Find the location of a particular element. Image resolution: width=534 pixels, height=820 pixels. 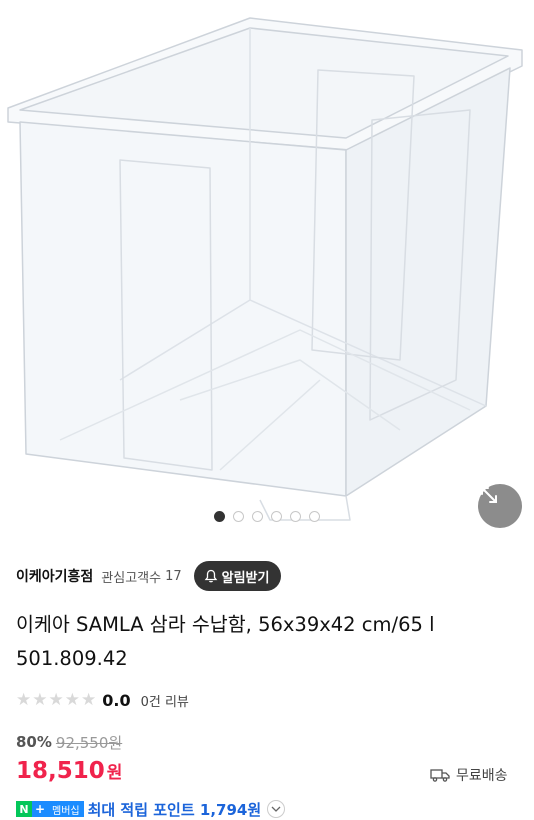

rating-summary: ★ ★ ★ ★ ★ 0.0 0건 리뷰 is located at coordinates (102, 700).